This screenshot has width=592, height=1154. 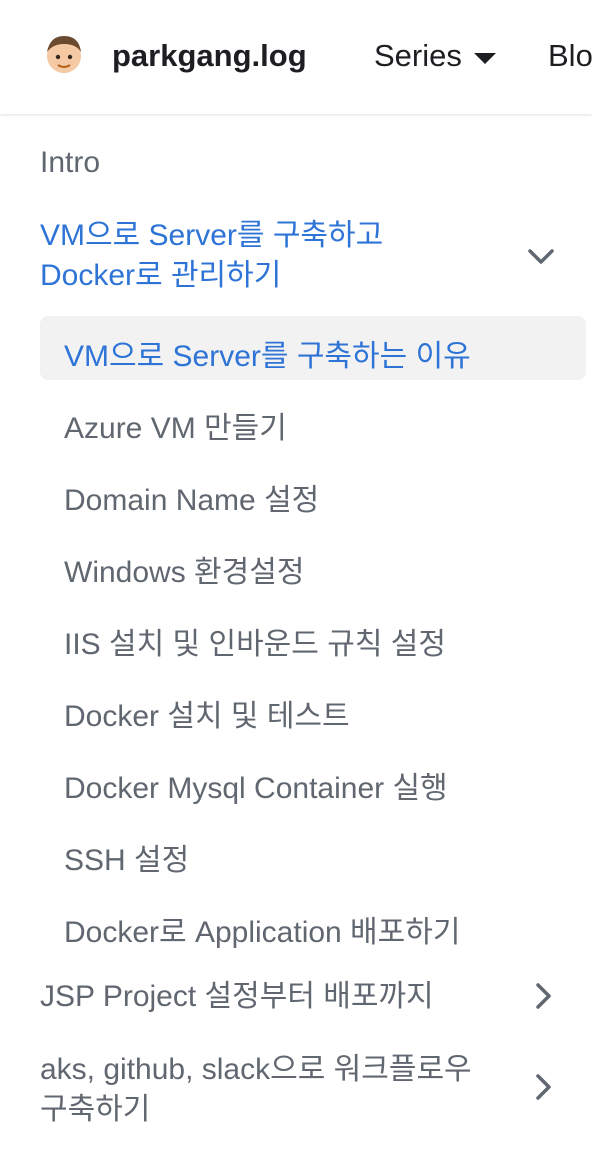 I want to click on sidebar-category-vm-docker: VM으로 Server를 구축하고 Docker로 관리하기, so click(x=230, y=256).